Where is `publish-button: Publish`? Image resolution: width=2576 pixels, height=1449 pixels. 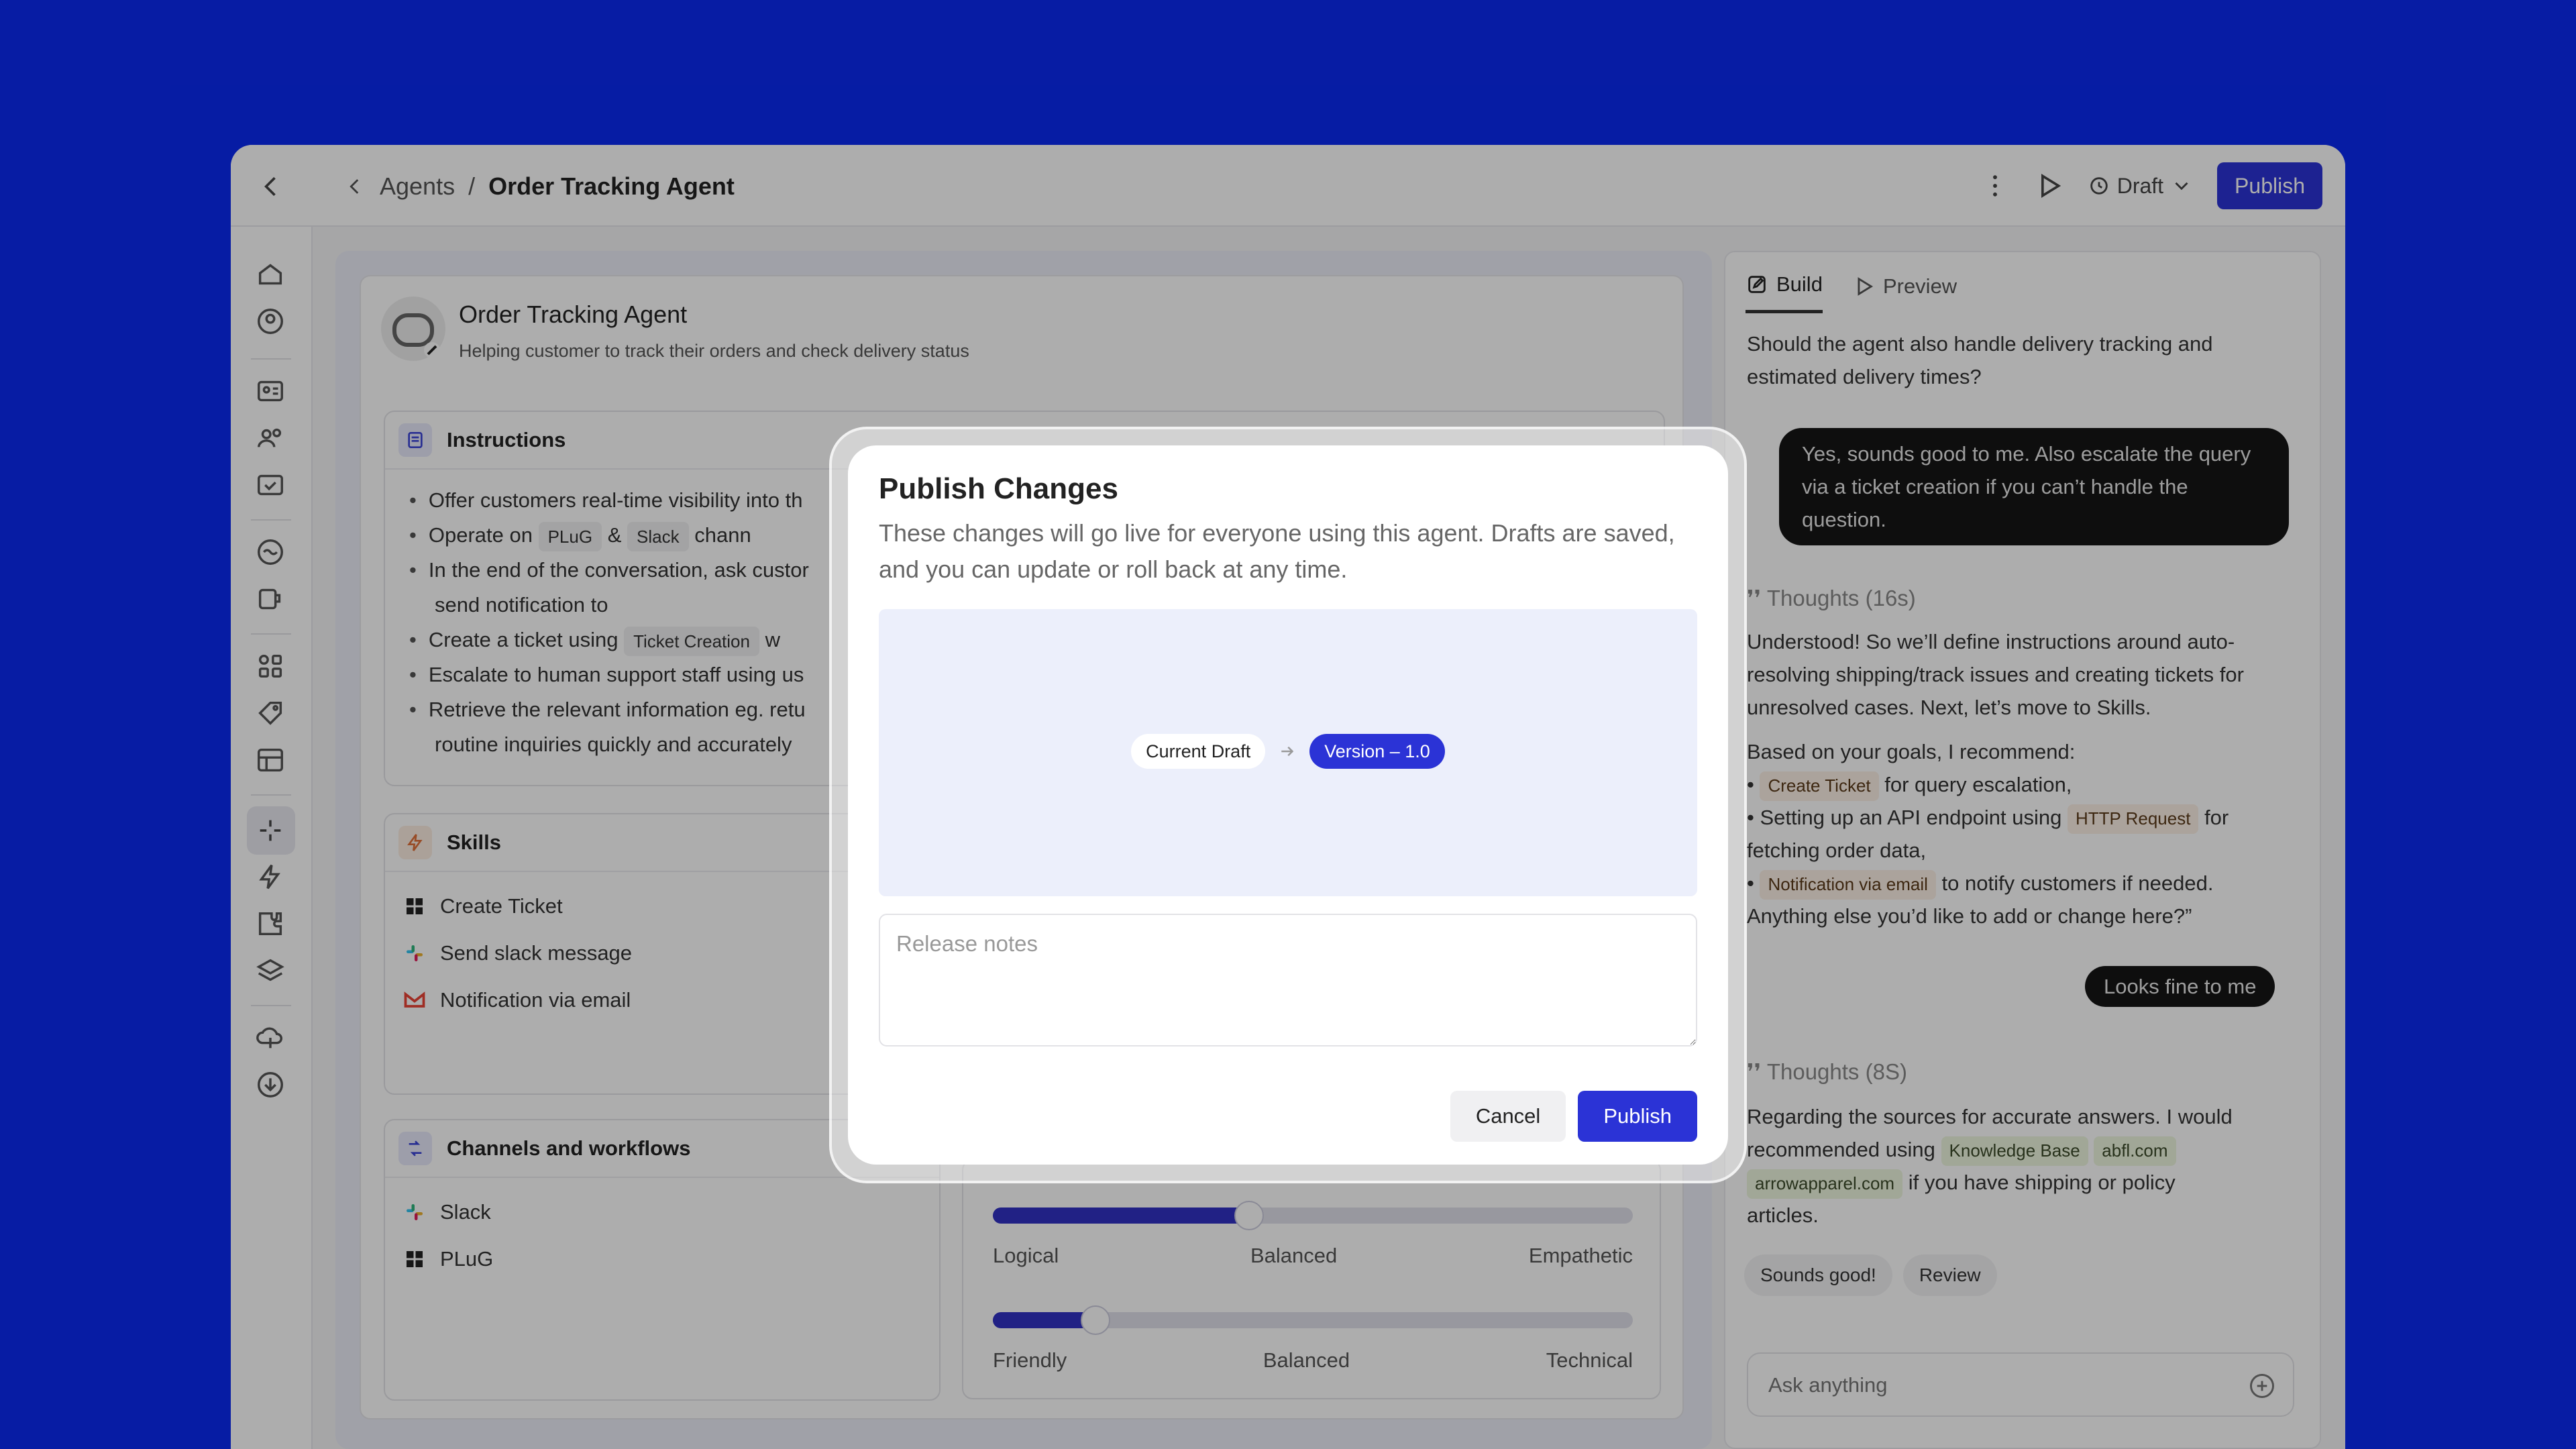
publish-button: Publish is located at coordinates (1637, 1116).